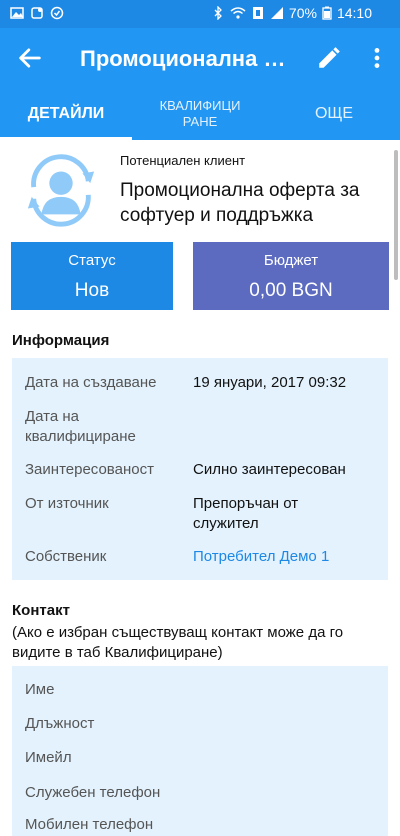 This screenshot has height=836, width=400. I want to click on image-icon, so click(17, 13).